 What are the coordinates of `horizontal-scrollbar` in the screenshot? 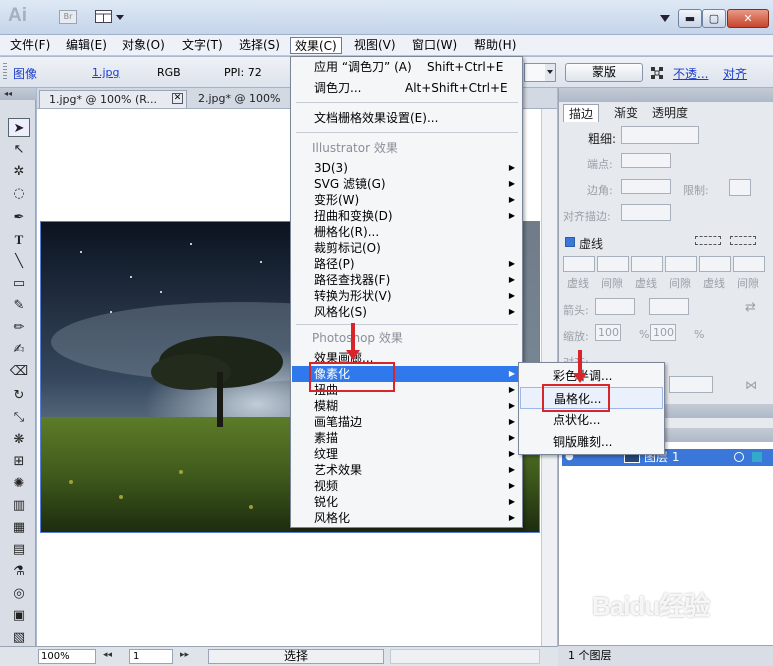 It's located at (465, 656).